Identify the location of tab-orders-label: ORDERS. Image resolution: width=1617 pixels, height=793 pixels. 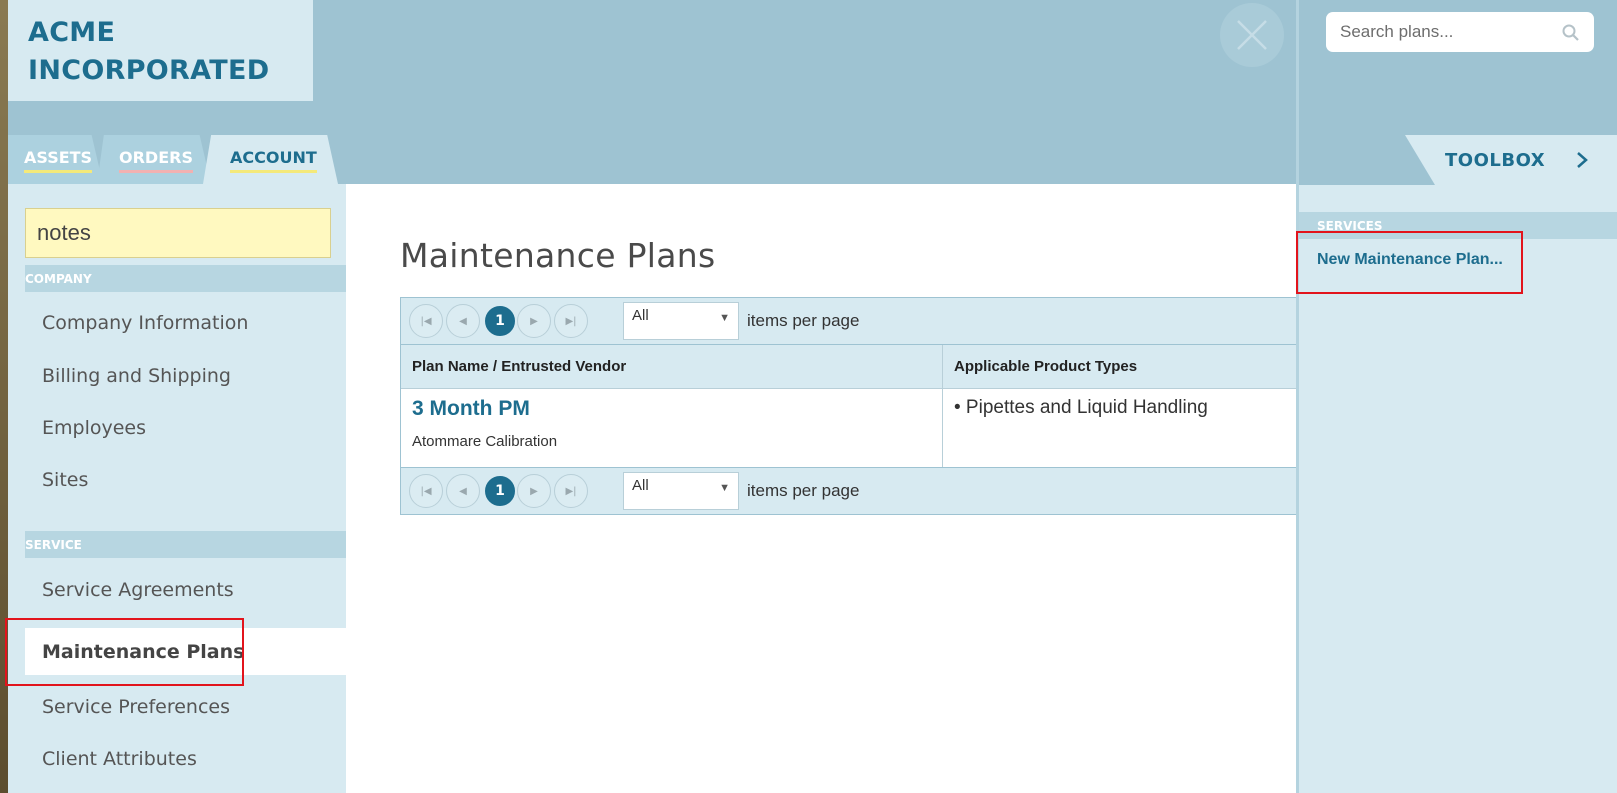
(156, 160).